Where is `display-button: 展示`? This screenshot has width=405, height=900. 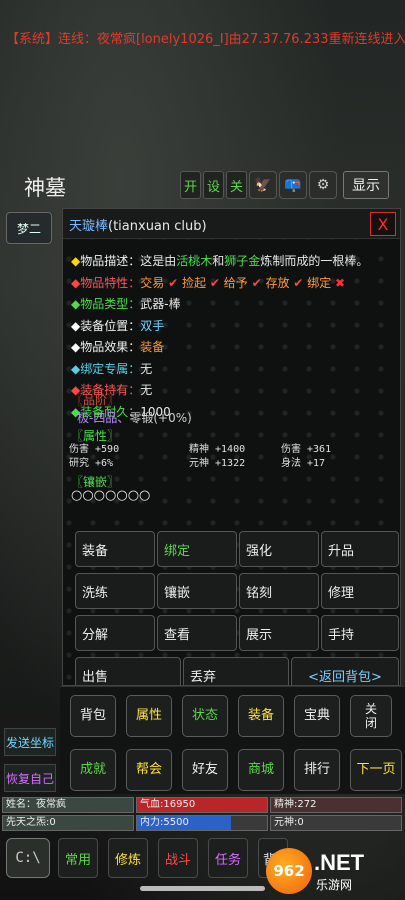 display-button: 展示 is located at coordinates (279, 633).